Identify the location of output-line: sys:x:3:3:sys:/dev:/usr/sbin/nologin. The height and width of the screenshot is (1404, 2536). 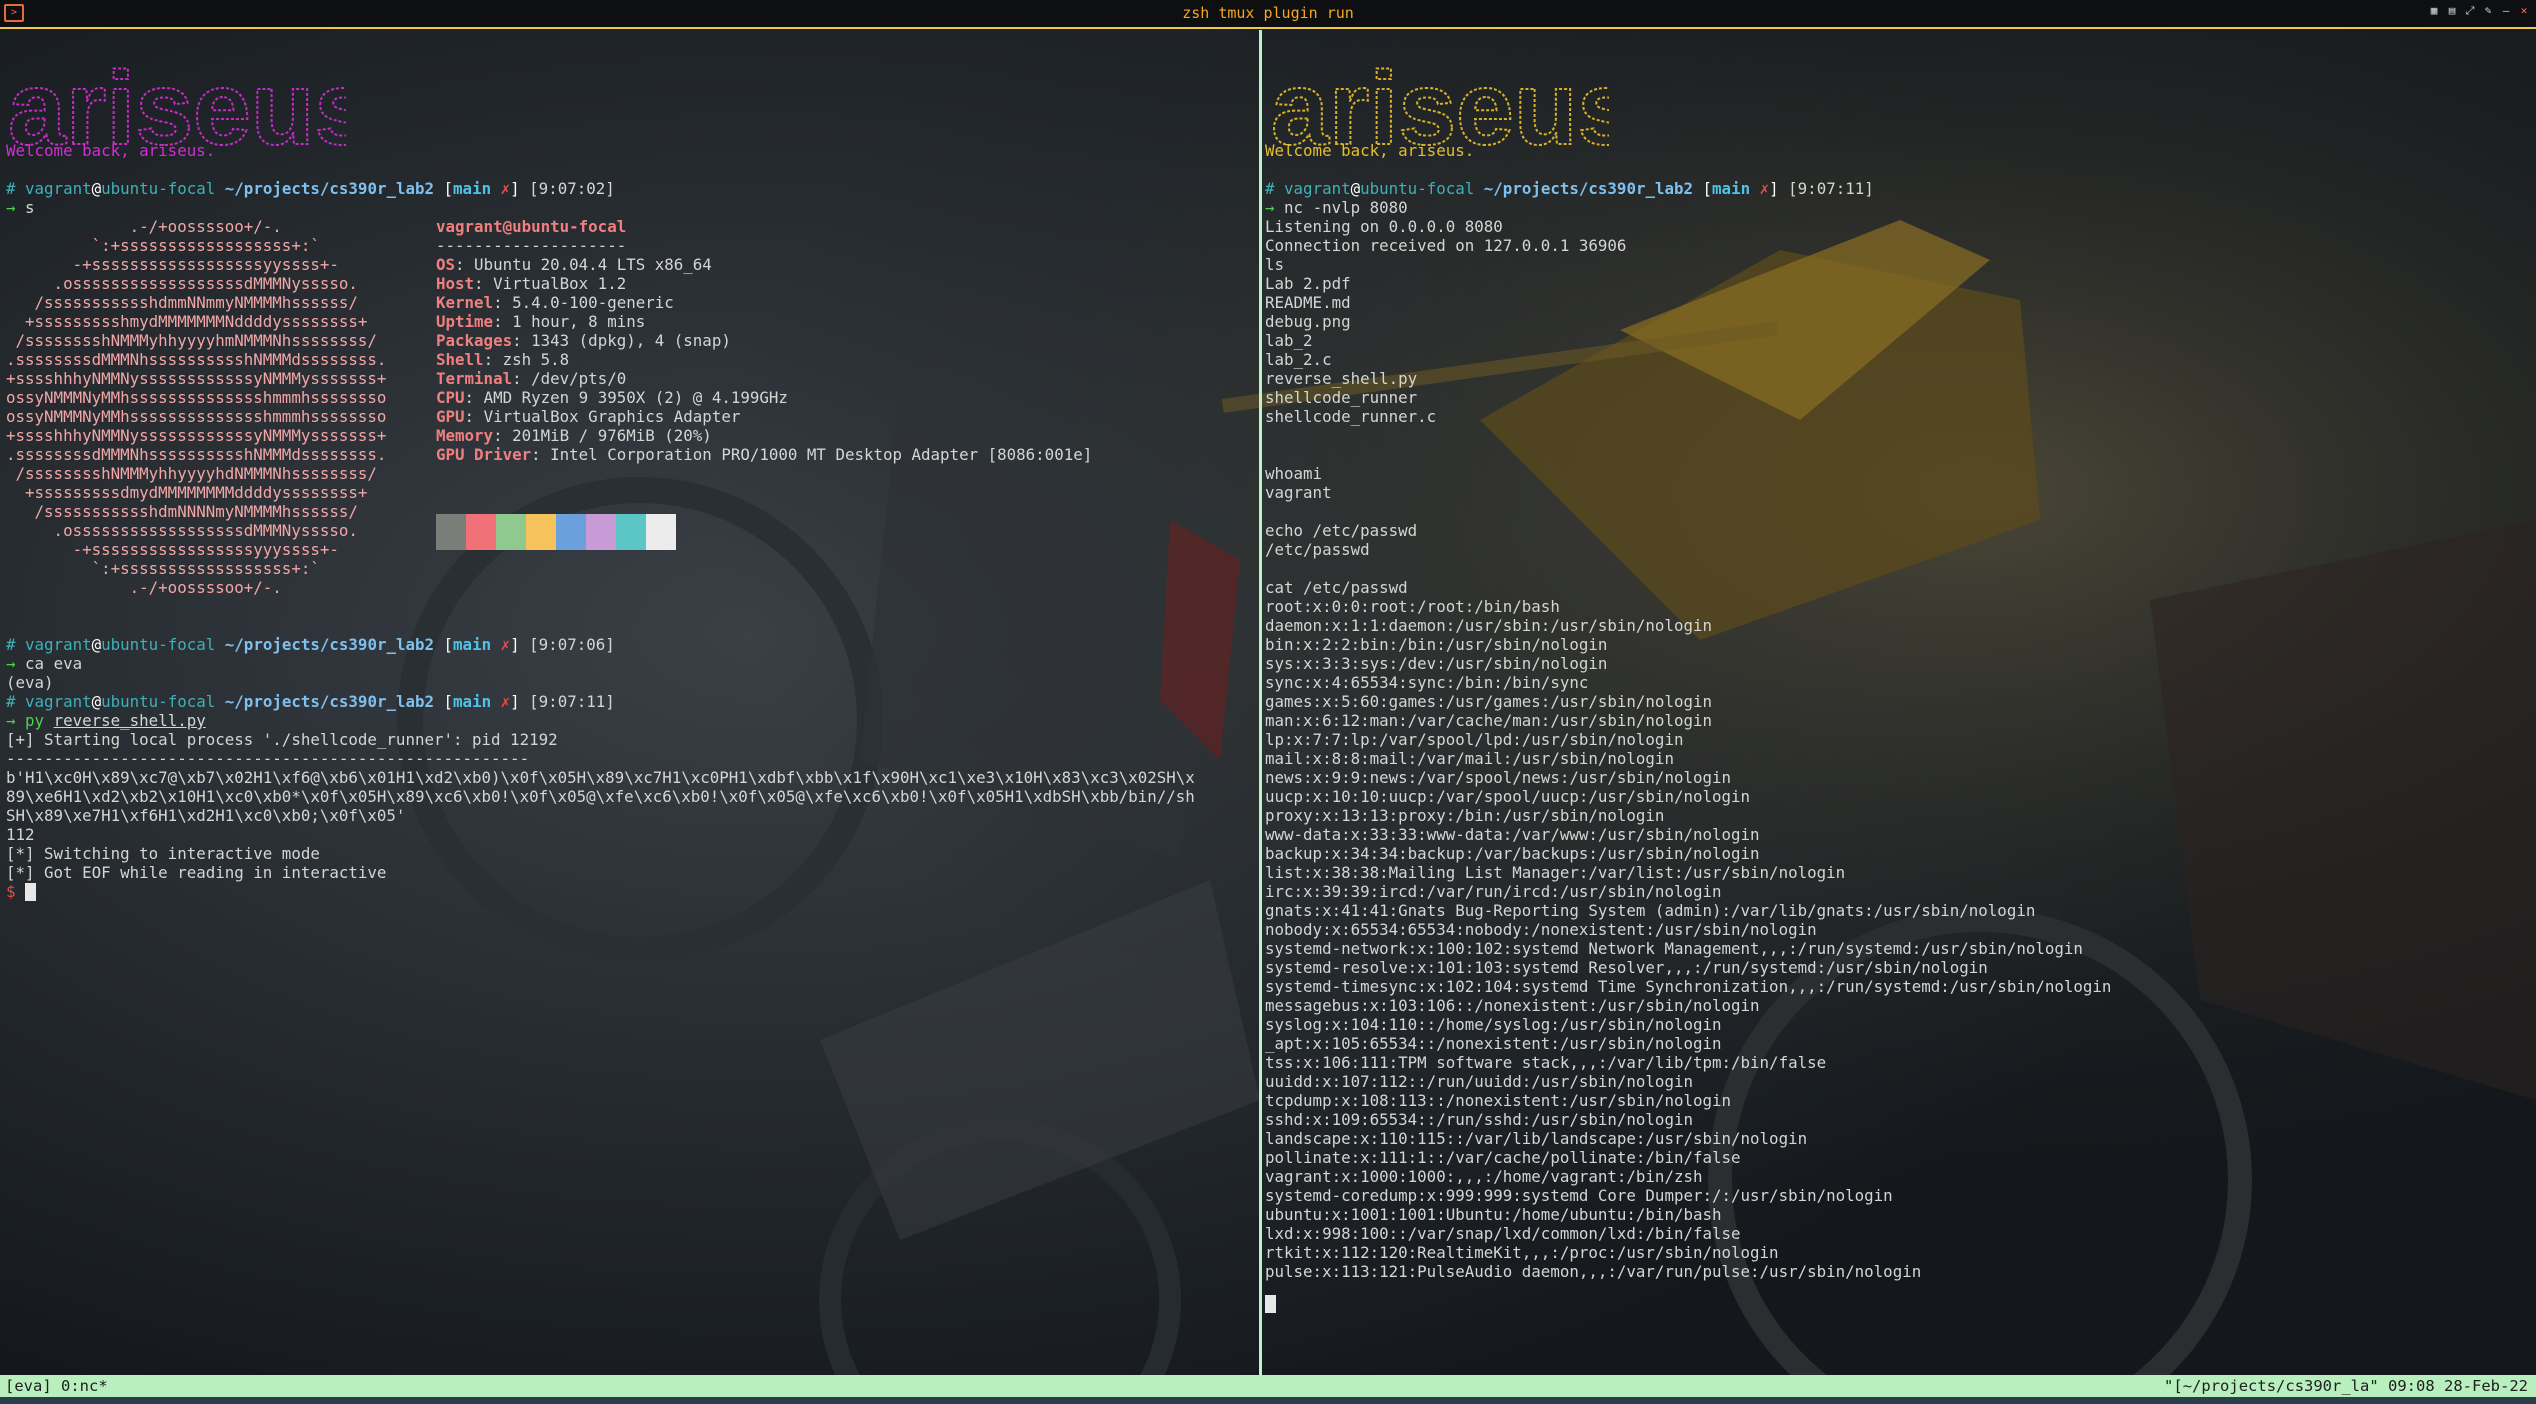
(1436, 663).